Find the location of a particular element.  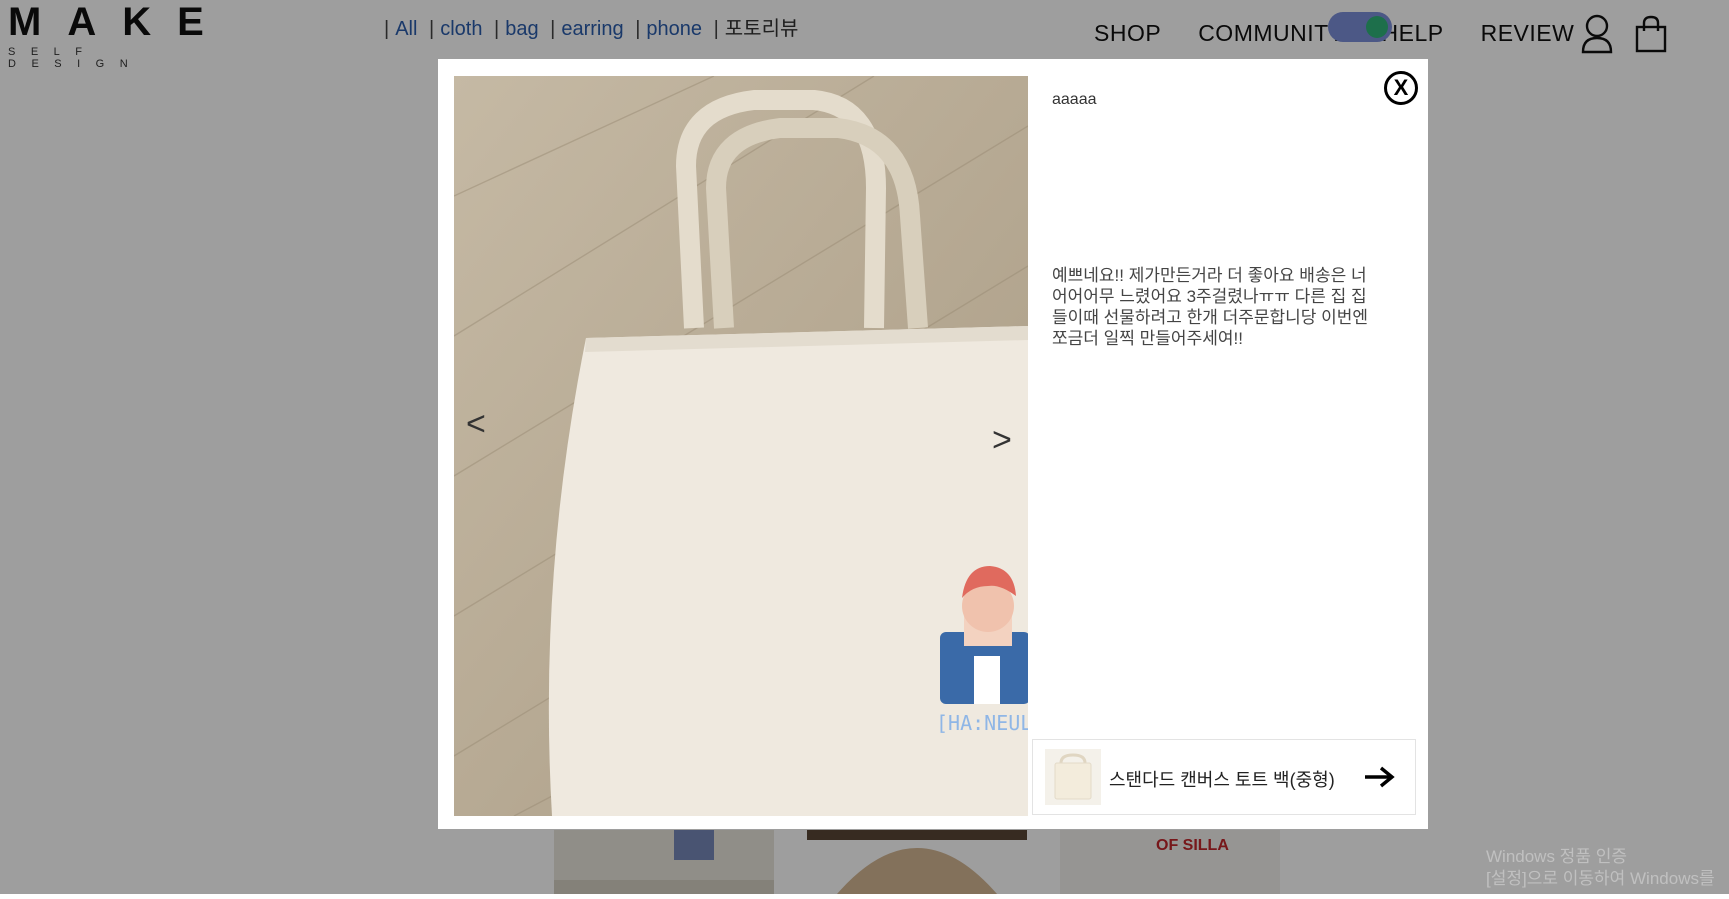

product-name: 스탠다드 캔버스 토트 백(중형) is located at coordinates (1222, 780).